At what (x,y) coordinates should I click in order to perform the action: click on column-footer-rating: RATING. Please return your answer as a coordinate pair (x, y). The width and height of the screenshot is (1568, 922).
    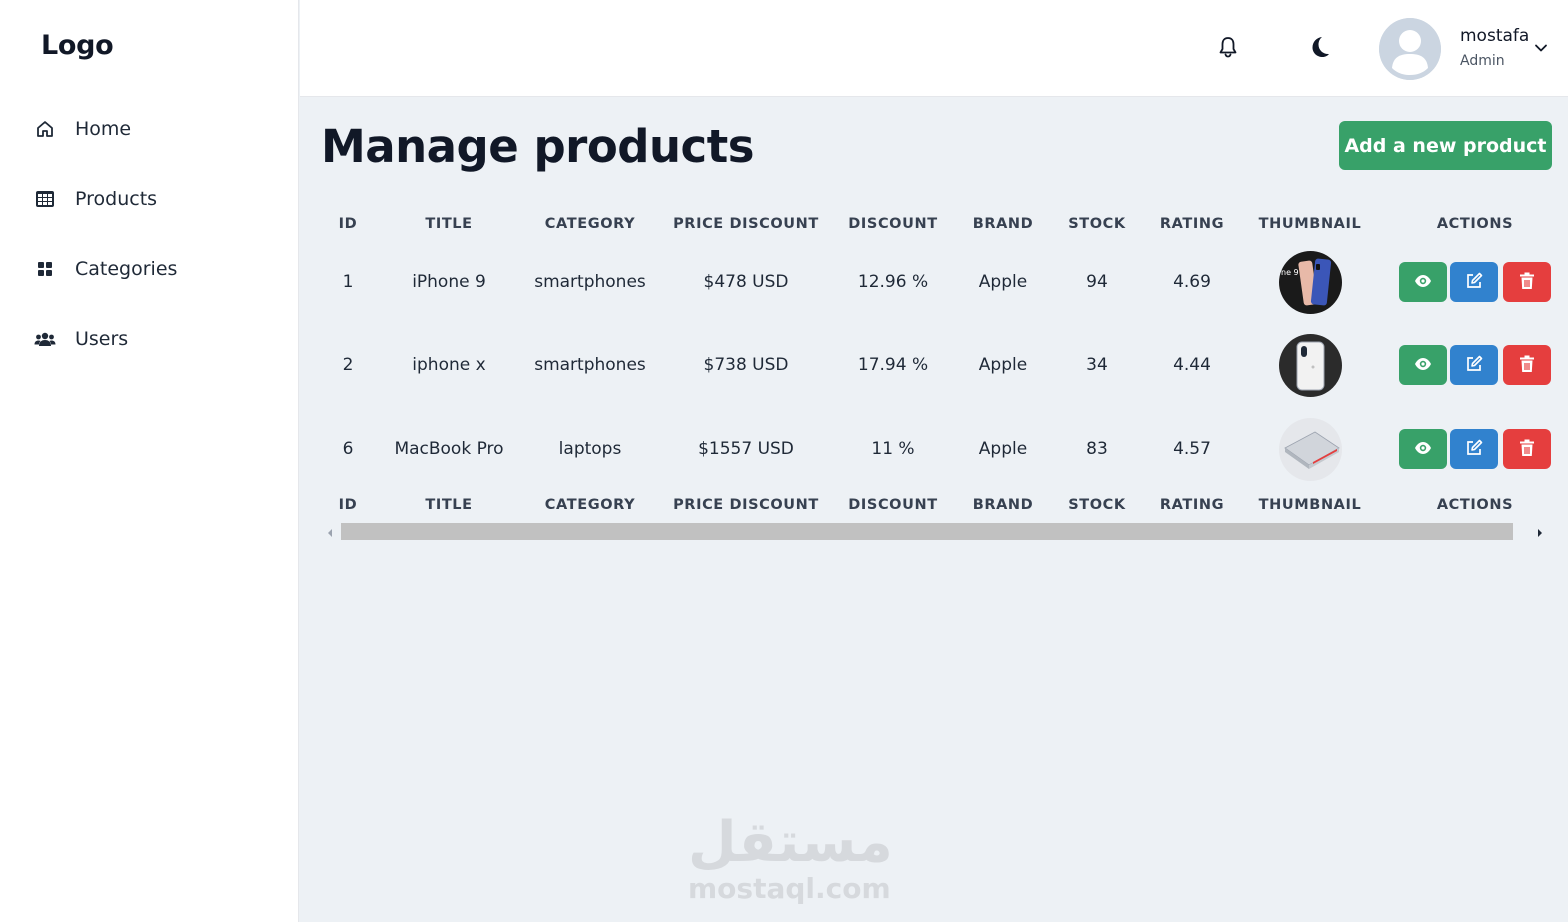
    Looking at the image, I should click on (1192, 505).